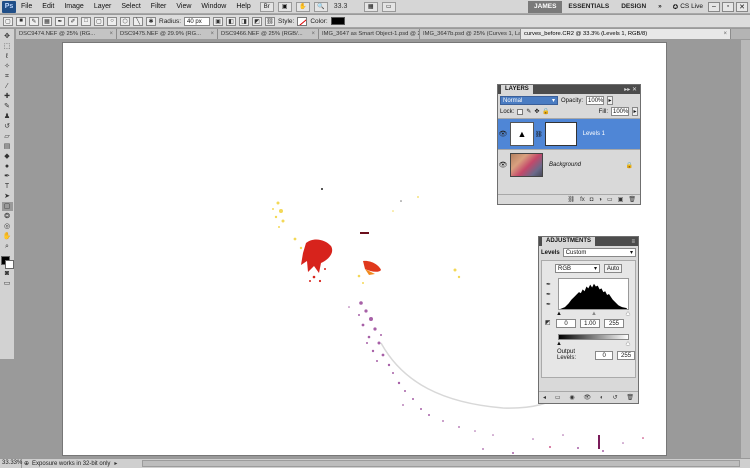 The width and height of the screenshot is (750, 468). Describe the element at coordinates (7, 126) in the screenshot. I see `history-brush-tool-icon: ↺` at that location.